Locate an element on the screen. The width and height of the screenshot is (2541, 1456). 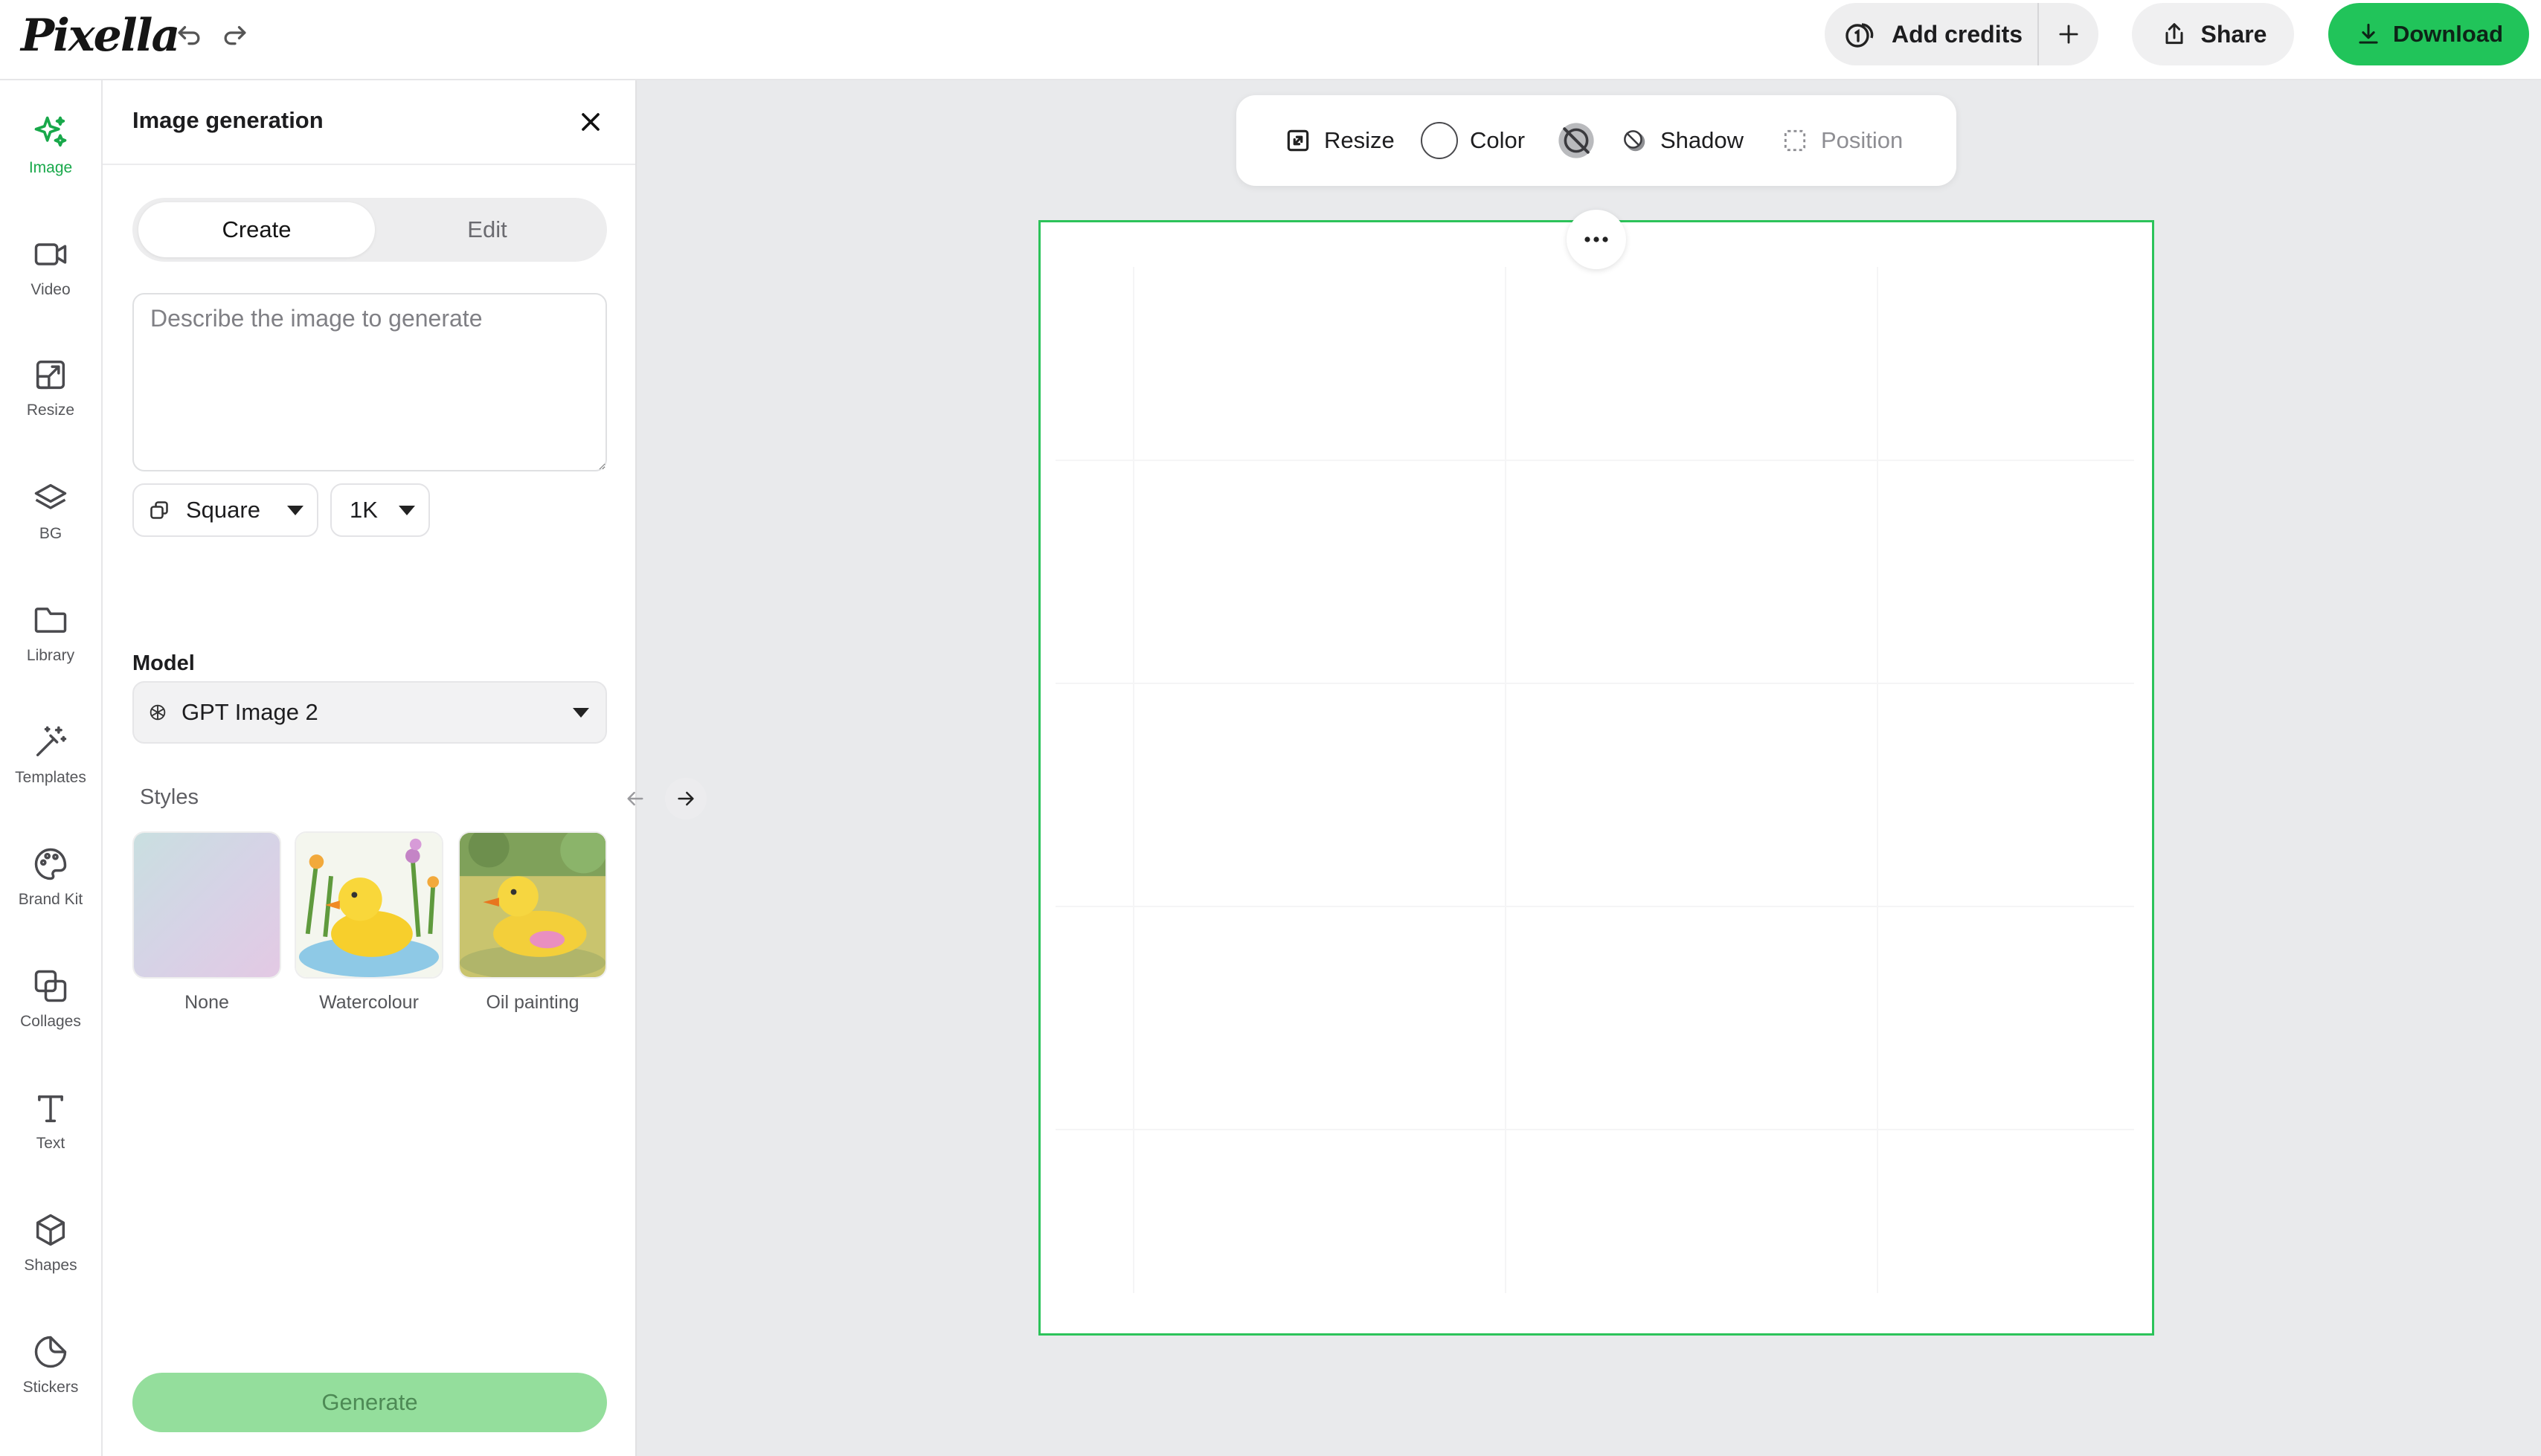
aspect-ratio-value: Square is located at coordinates (223, 510).